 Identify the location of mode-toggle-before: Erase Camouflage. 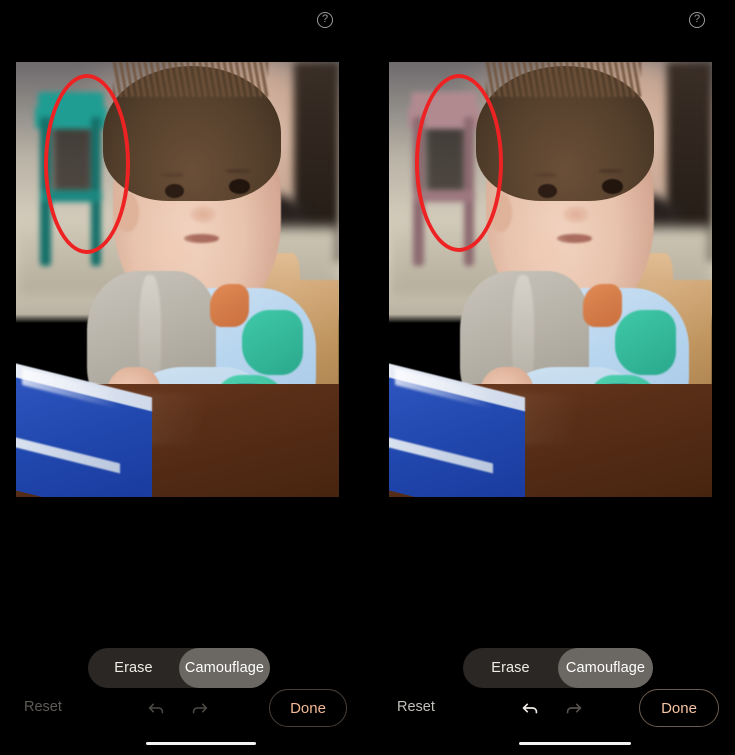
(179, 668).